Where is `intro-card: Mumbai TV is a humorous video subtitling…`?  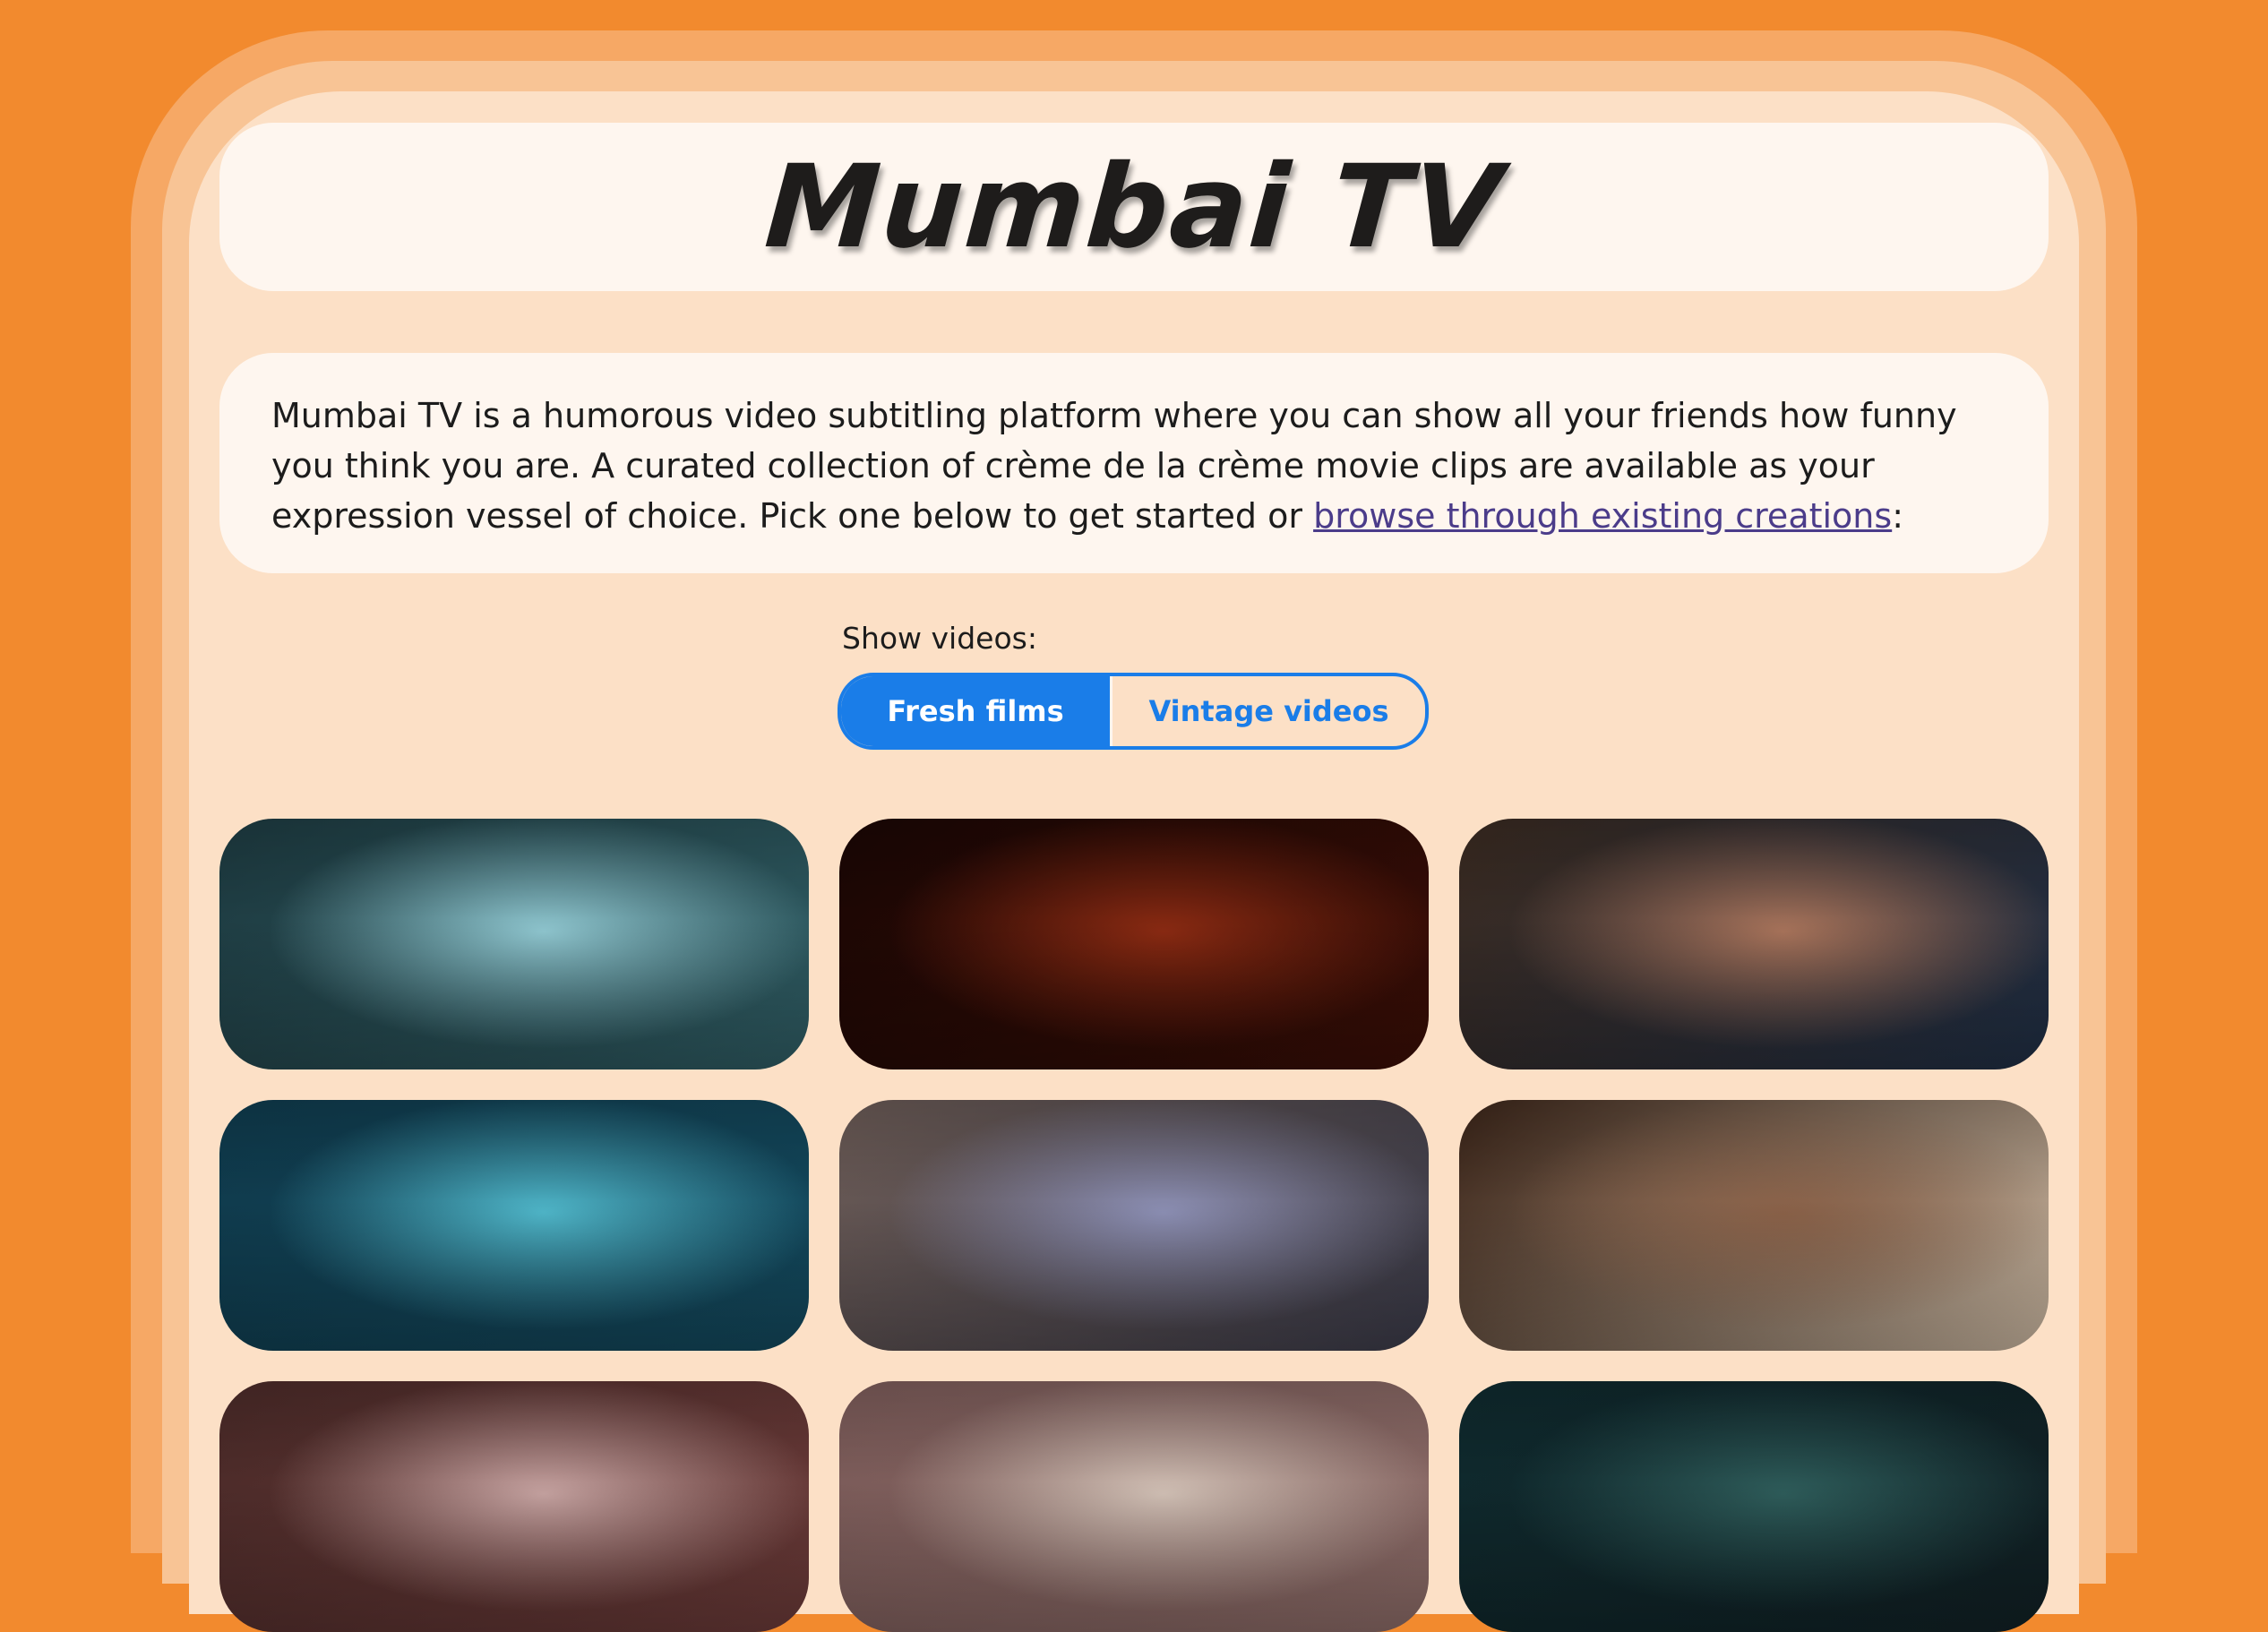 intro-card: Mumbai TV is a humorous video subtitling… is located at coordinates (1134, 463).